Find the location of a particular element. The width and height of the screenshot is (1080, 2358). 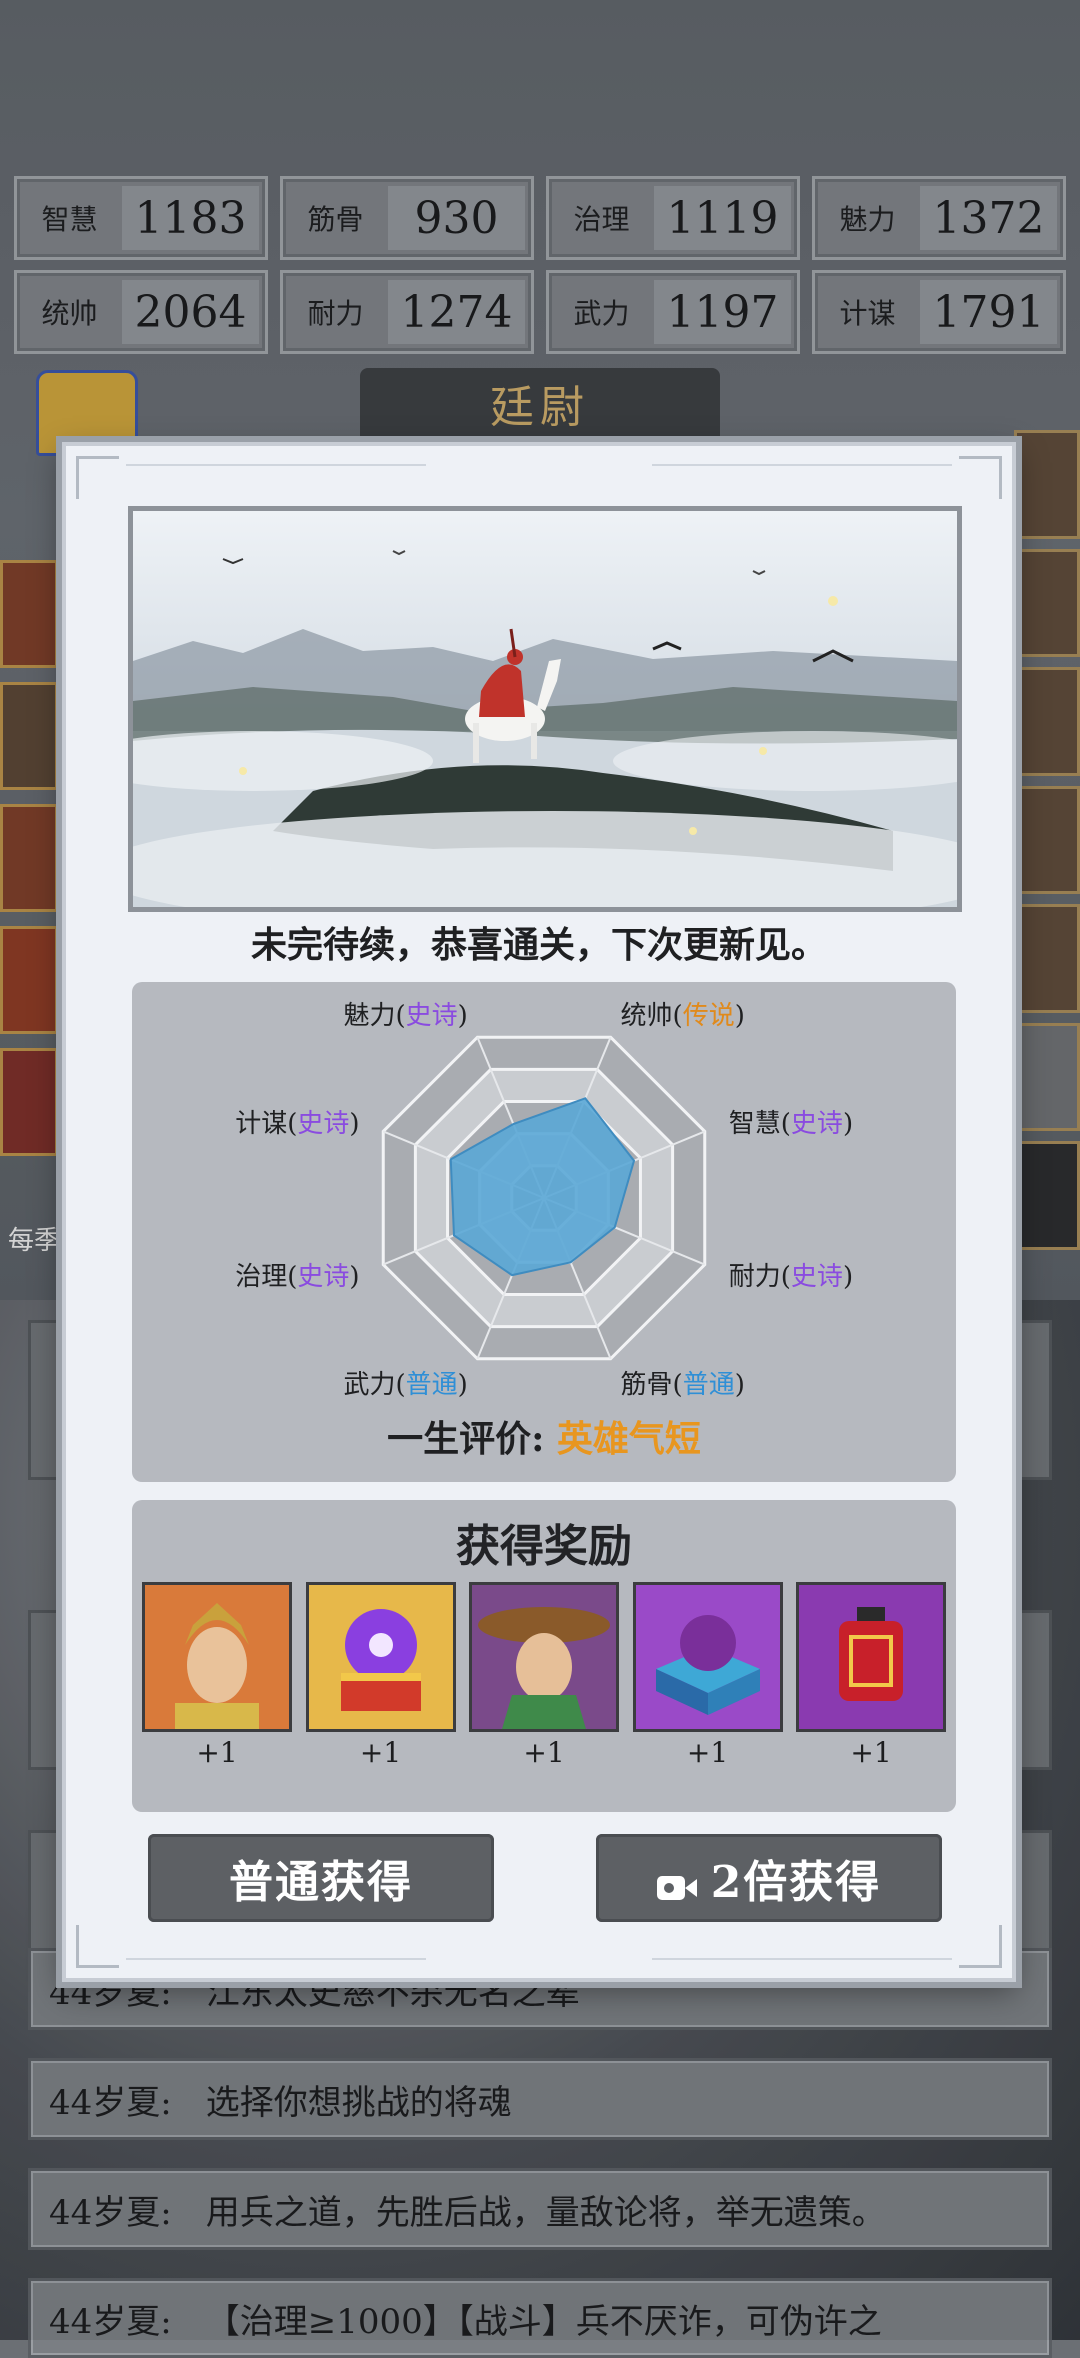

radar-label: 耐力(史诗) is located at coordinates (791, 1277).